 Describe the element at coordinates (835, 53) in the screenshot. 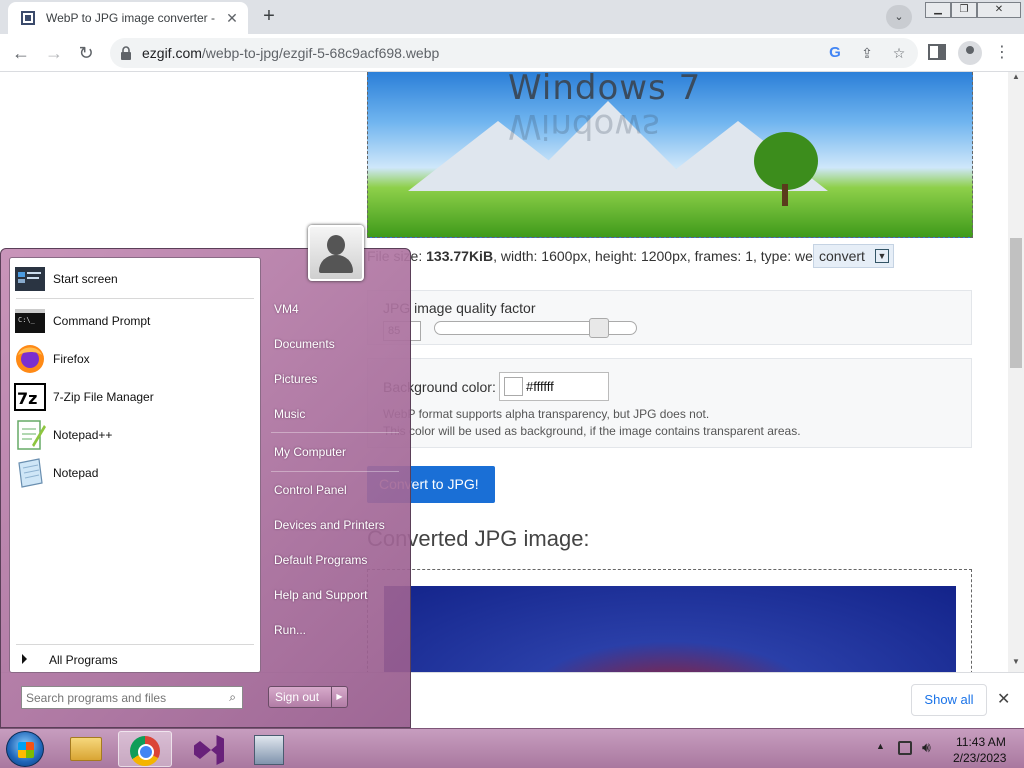

I see `google-icon: G` at that location.